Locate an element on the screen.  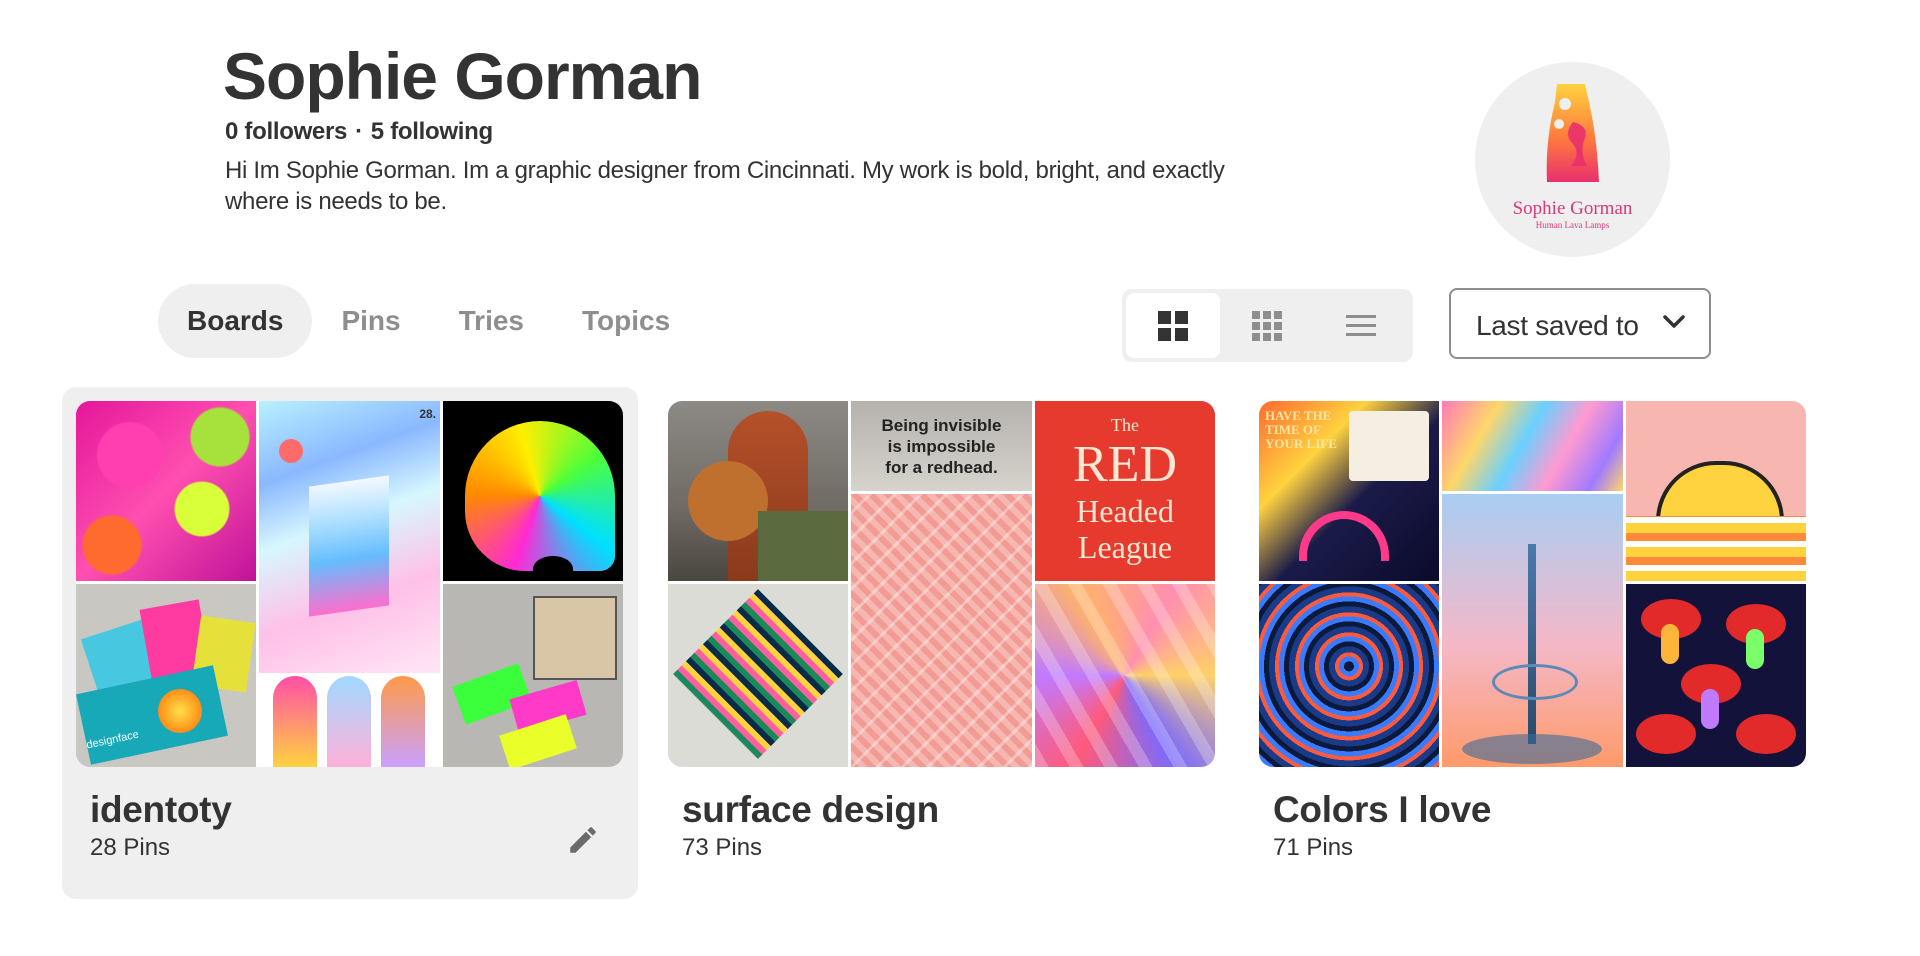
sort-dropdown: Last saved to is located at coordinates (1580, 323).